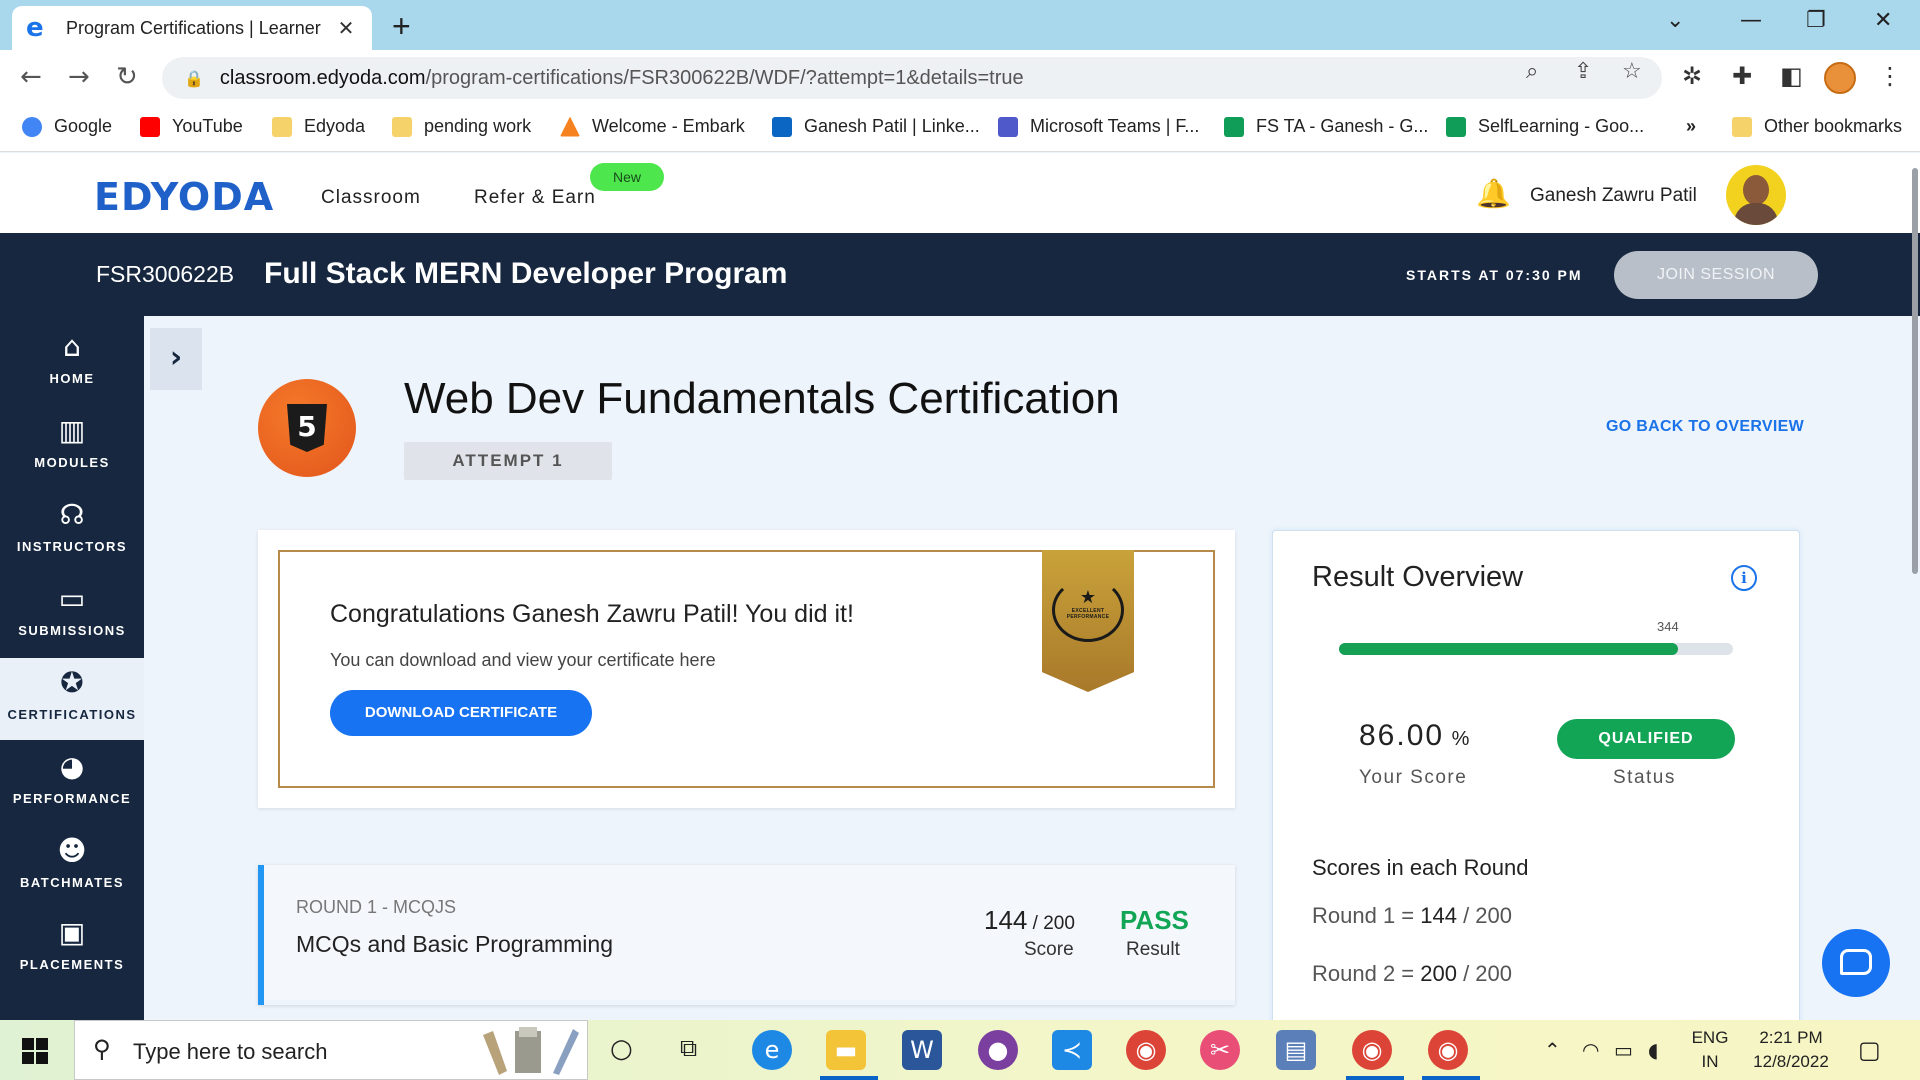 Image resolution: width=1920 pixels, height=1080 pixels. What do you see at coordinates (1153, 949) in the screenshot?
I see `round-result-label: Result` at bounding box center [1153, 949].